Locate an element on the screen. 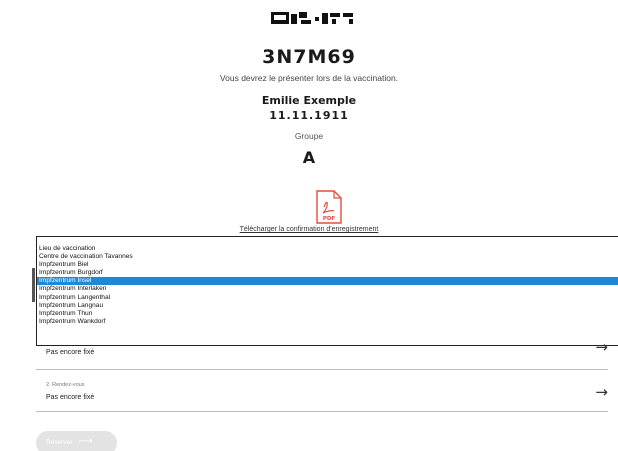 The width and height of the screenshot is (618, 451). select-edge is located at coordinates (33, 285).